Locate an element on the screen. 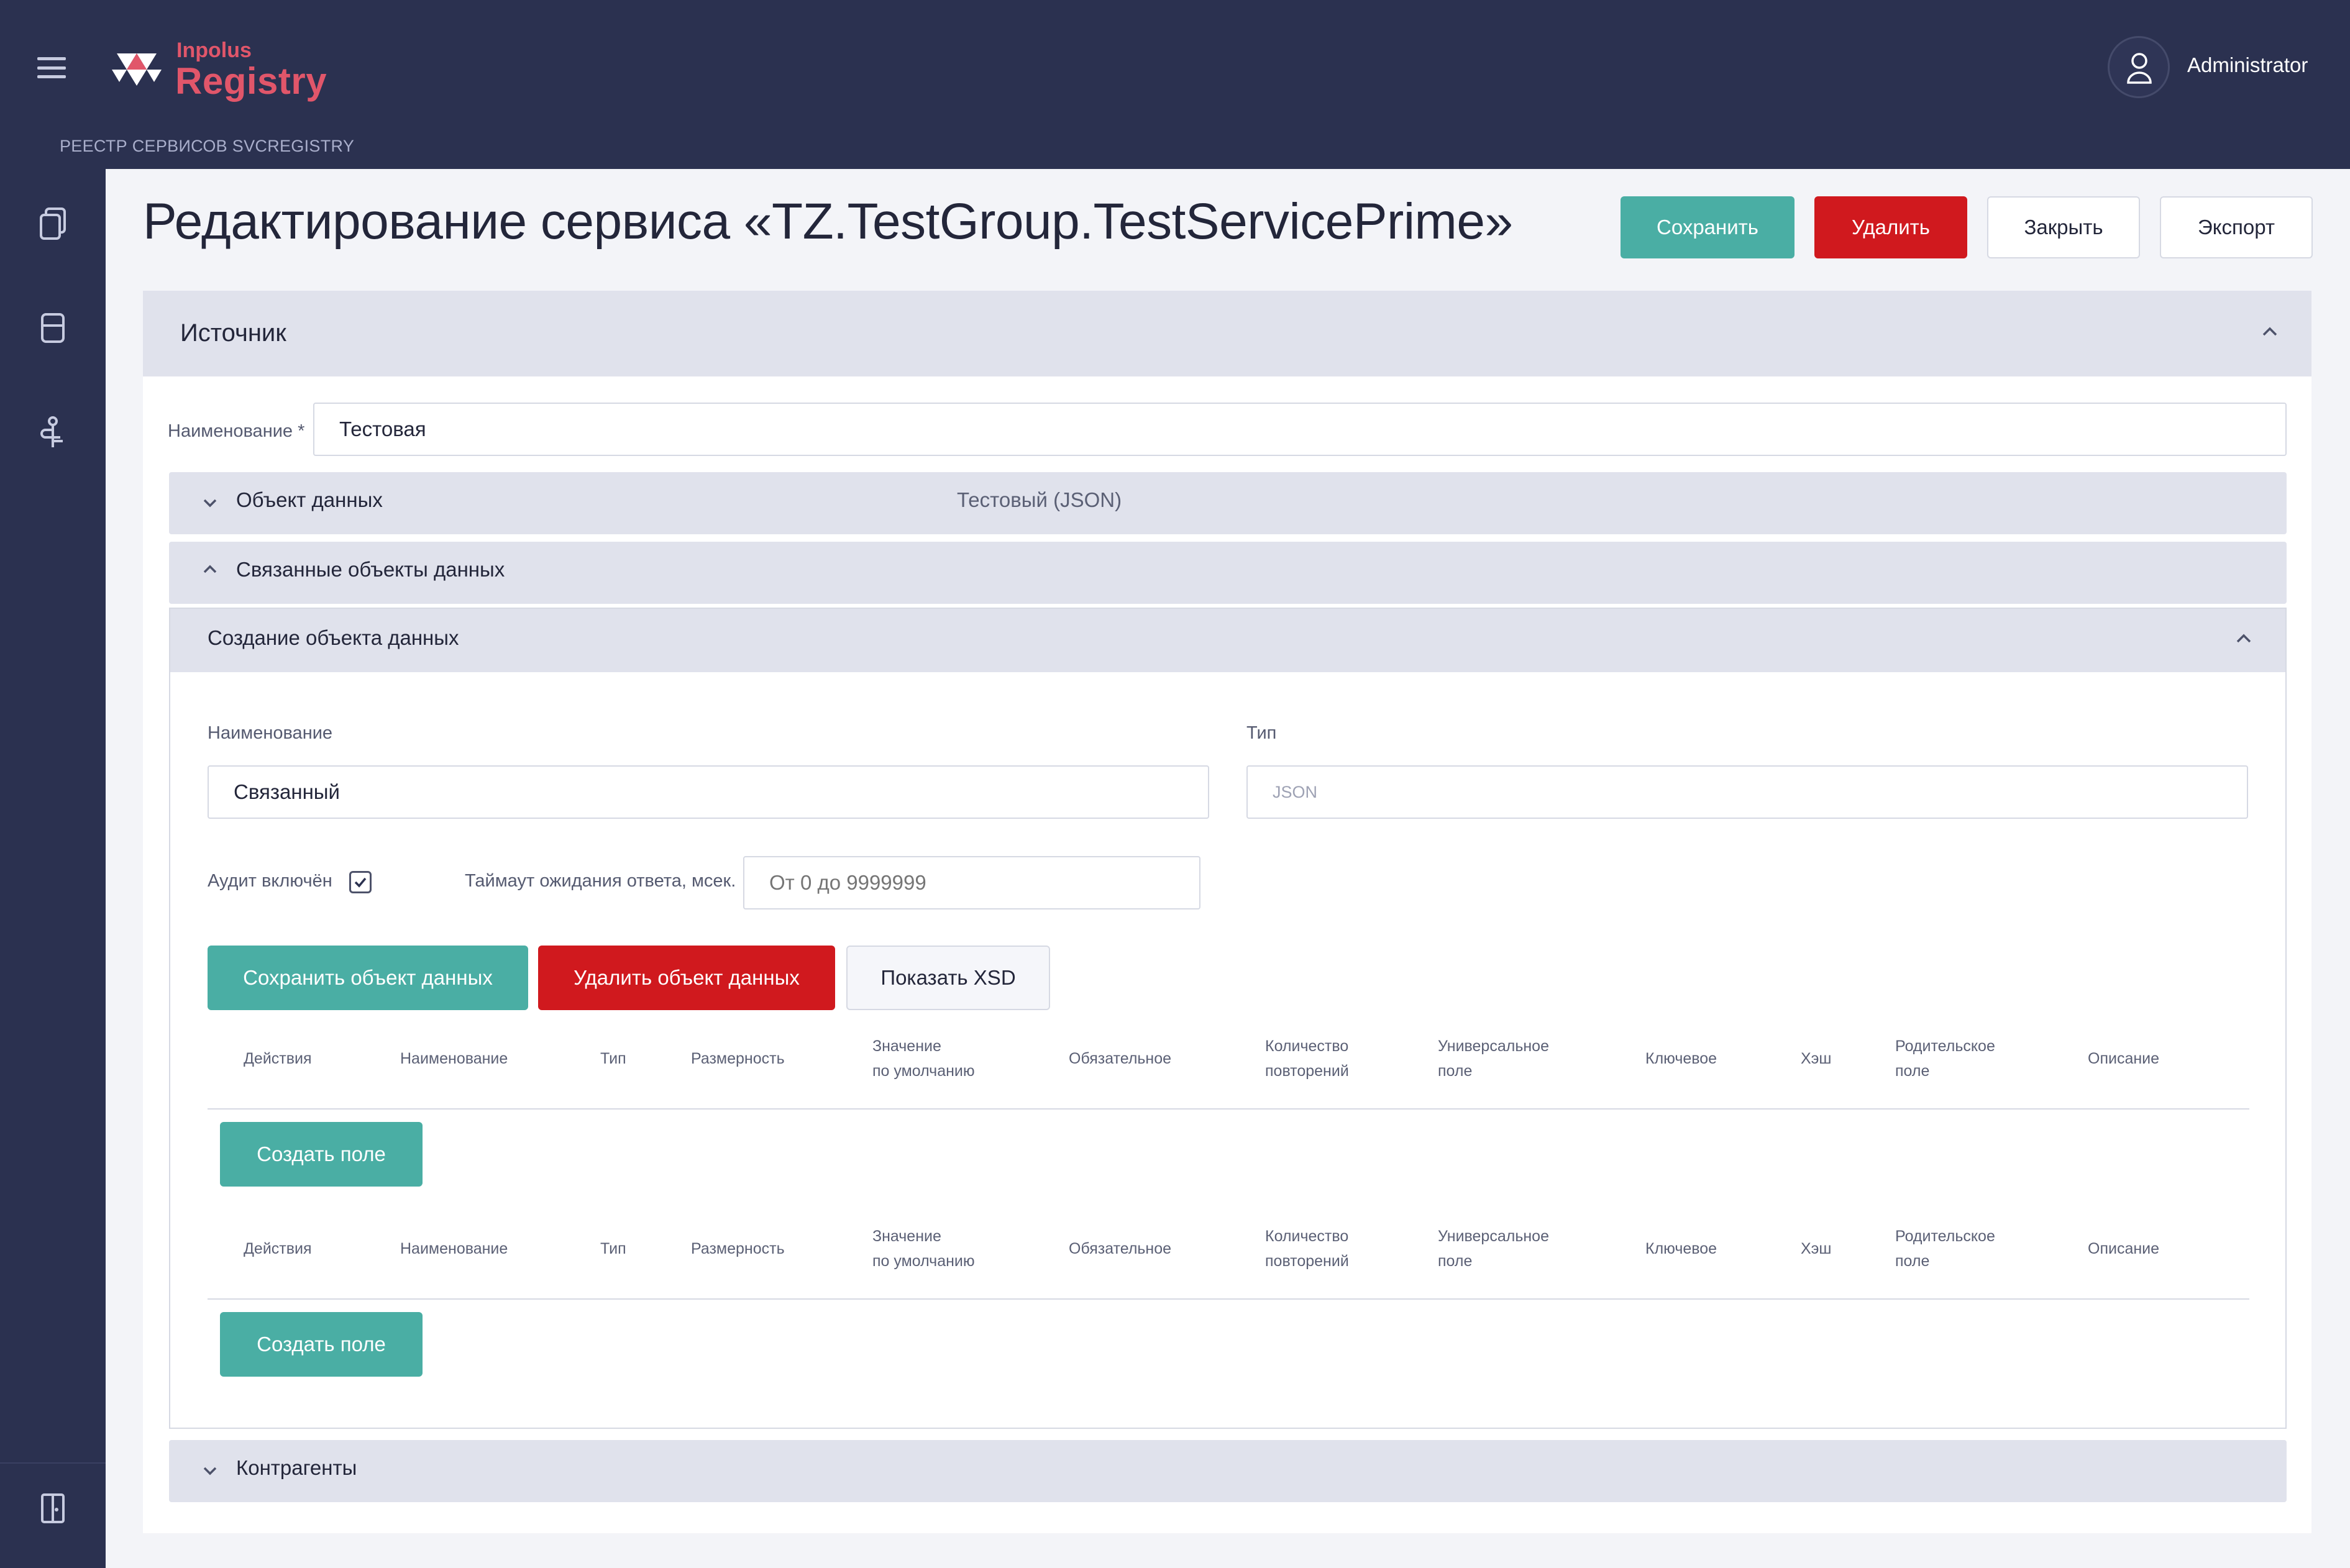  user-icon is located at coordinates (2140, 68).